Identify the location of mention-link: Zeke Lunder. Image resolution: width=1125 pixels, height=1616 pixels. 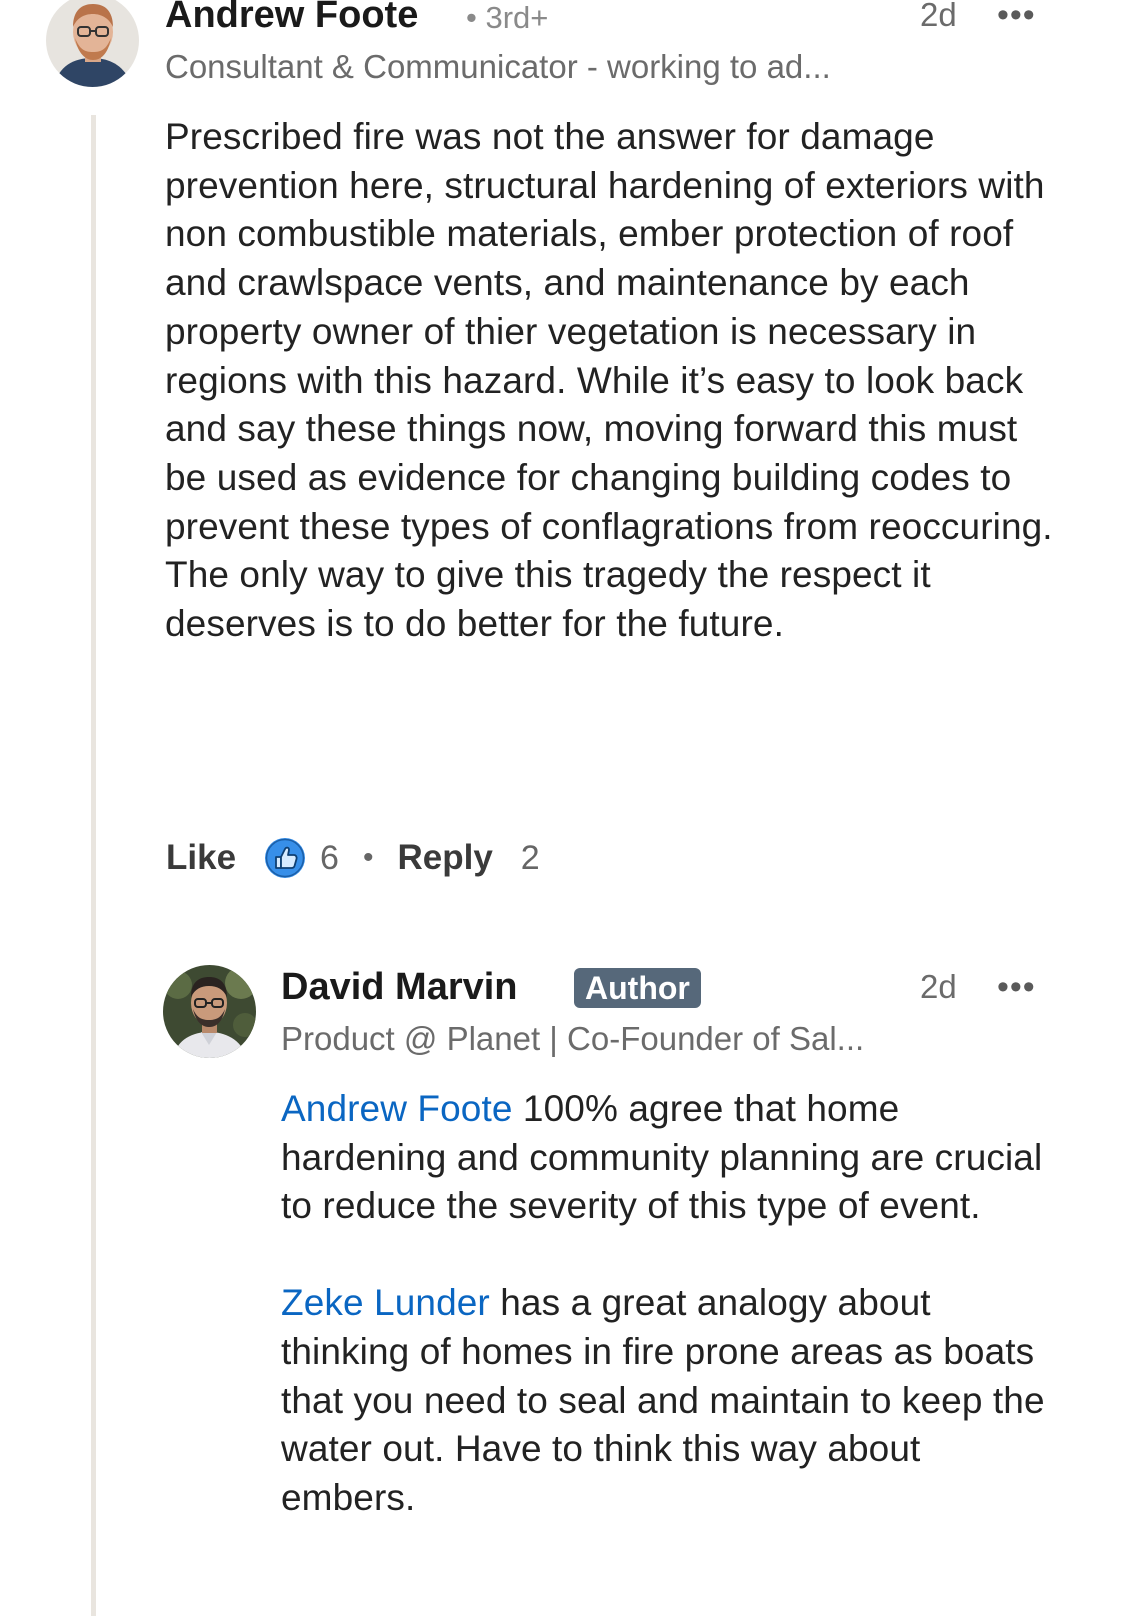
(385, 1302).